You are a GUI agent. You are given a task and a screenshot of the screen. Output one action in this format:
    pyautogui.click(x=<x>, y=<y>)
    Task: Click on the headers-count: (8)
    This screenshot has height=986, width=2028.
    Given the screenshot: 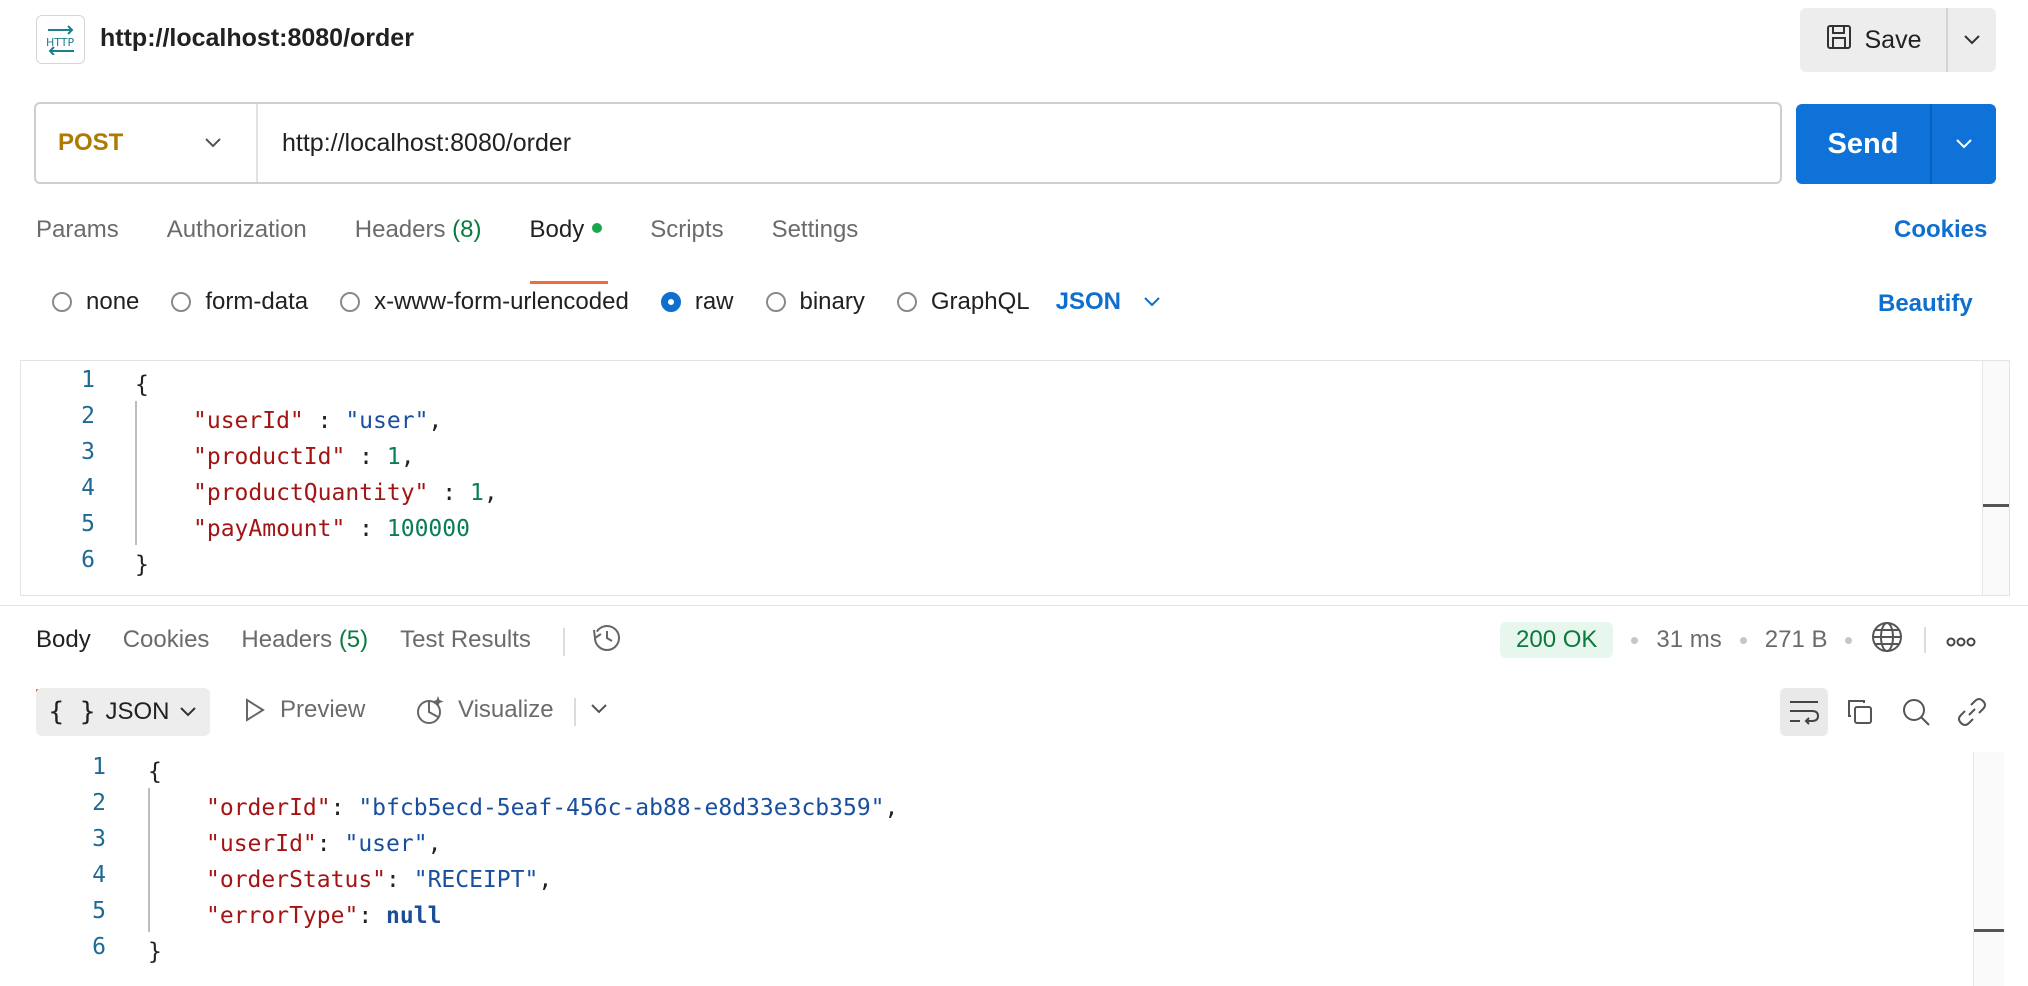 What is the action you would take?
    pyautogui.click(x=467, y=229)
    